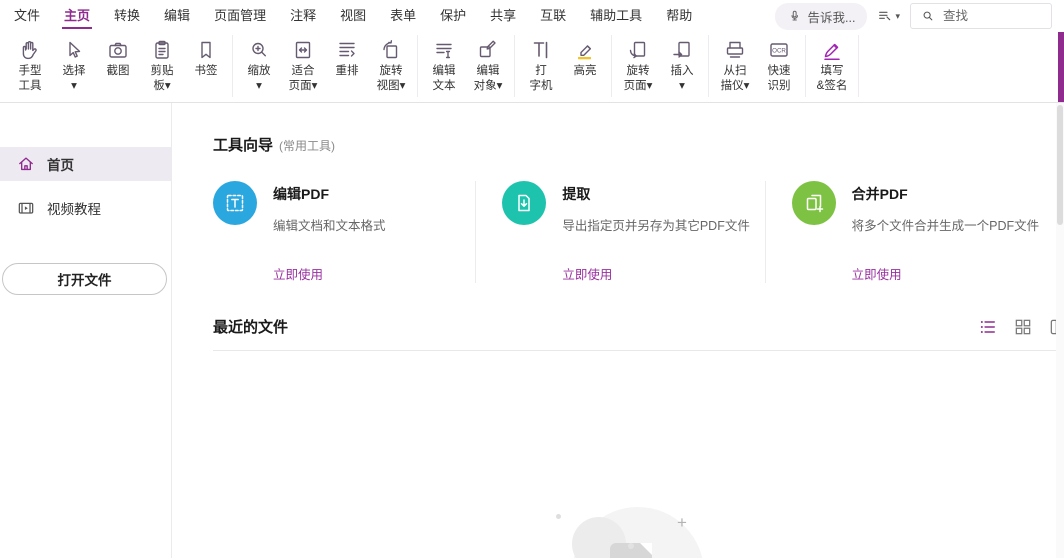 The image size is (1064, 558). I want to click on toolbar-select-label: 选择 ▾, so click(74, 78).